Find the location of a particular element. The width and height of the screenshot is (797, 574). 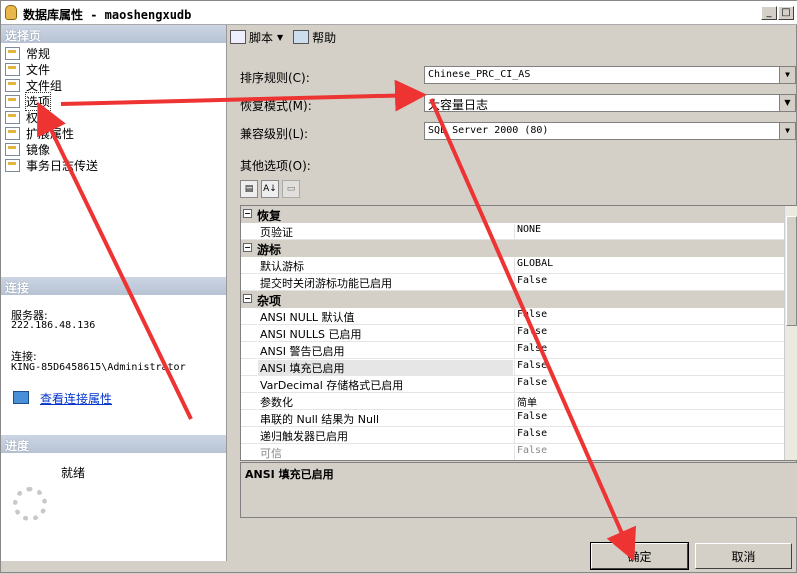

compat-level-combo: SQL Server 2000 (80) ▼ is located at coordinates (610, 131).